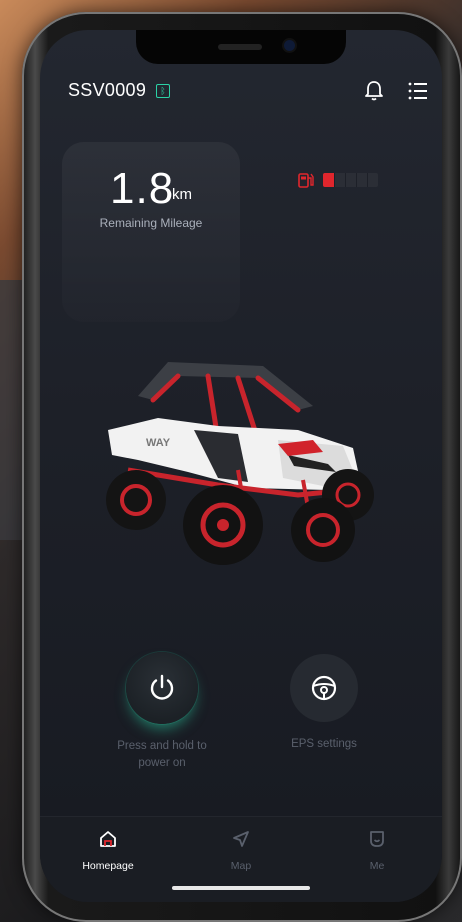 The height and width of the screenshot is (922, 462). I want to click on menu-icon, so click(418, 93).